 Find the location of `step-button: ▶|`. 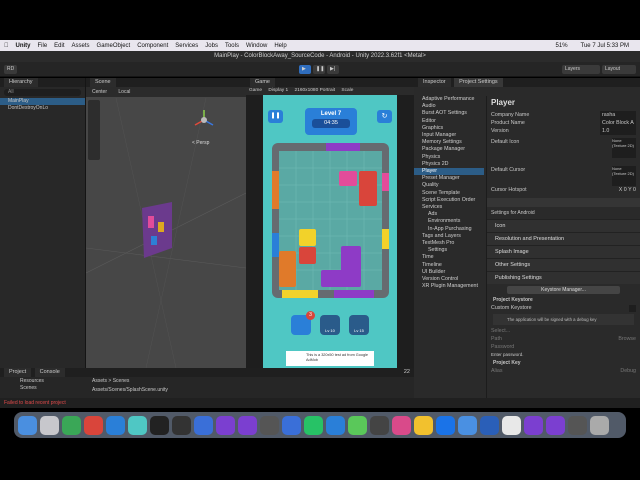

step-button: ▶| is located at coordinates (333, 69).